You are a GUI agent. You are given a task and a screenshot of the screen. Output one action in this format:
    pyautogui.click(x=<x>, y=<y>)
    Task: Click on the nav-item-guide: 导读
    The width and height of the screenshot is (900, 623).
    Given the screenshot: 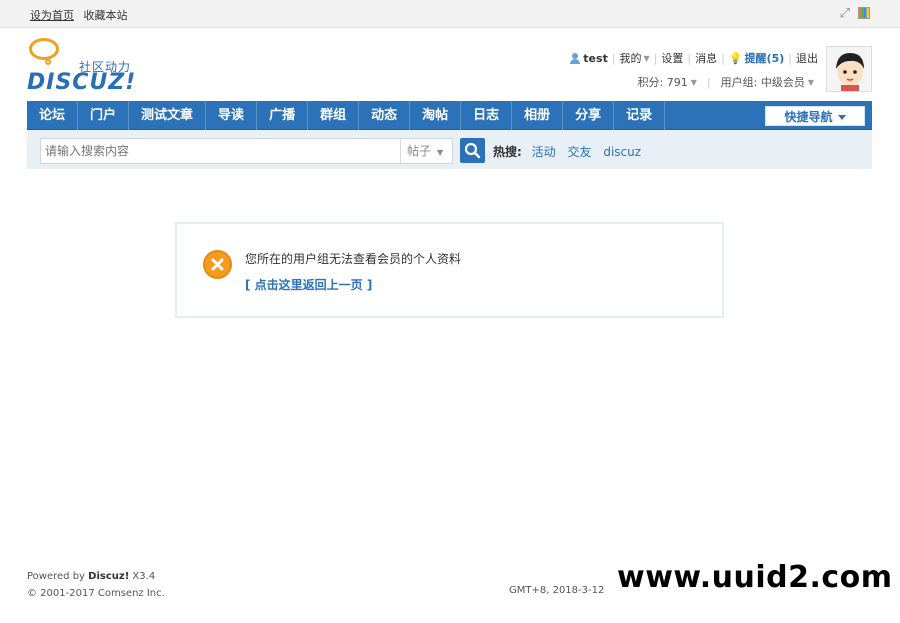 What is the action you would take?
    pyautogui.click(x=232, y=115)
    